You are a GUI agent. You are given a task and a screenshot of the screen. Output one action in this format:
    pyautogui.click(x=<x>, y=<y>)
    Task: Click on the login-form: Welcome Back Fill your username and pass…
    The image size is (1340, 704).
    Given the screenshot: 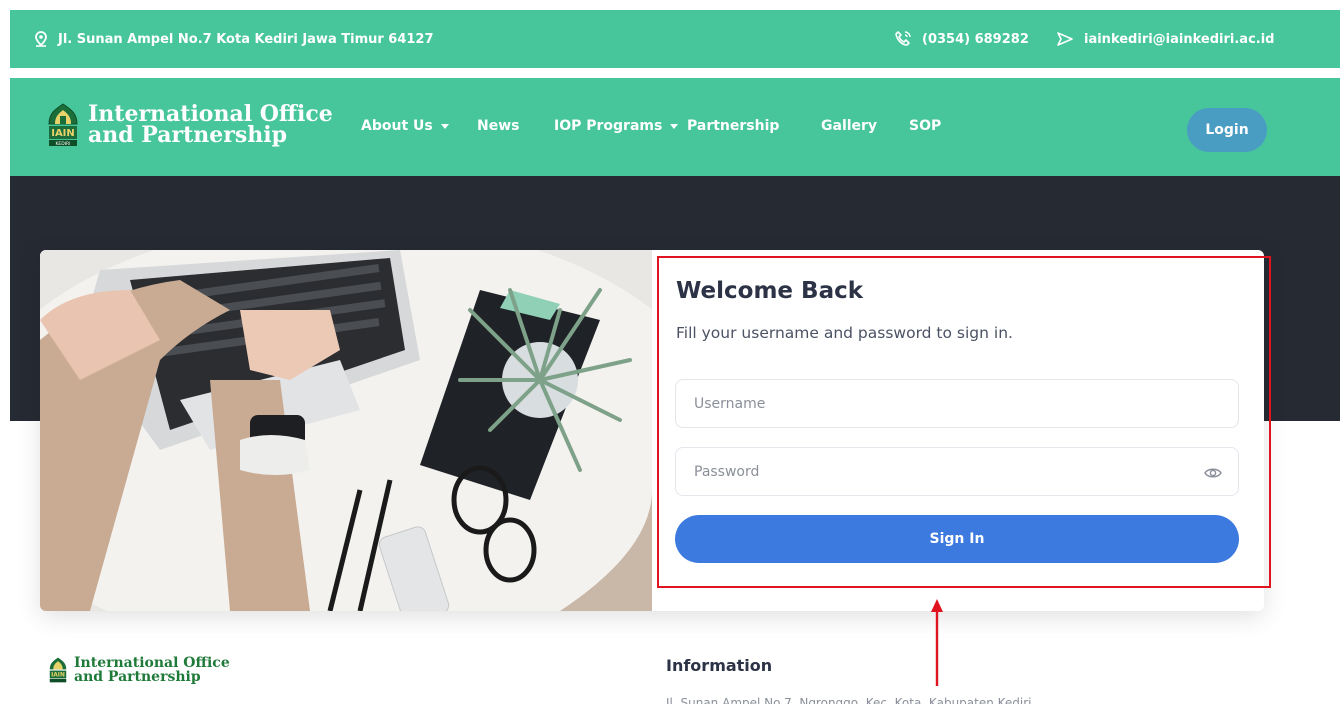 What is the action you would take?
    pyautogui.click(x=958, y=307)
    